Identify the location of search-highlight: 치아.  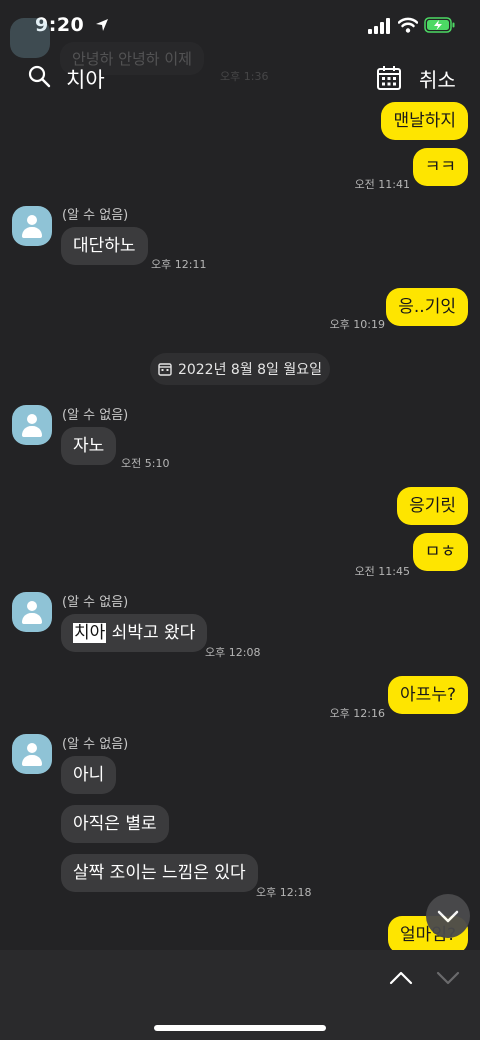
(90, 633).